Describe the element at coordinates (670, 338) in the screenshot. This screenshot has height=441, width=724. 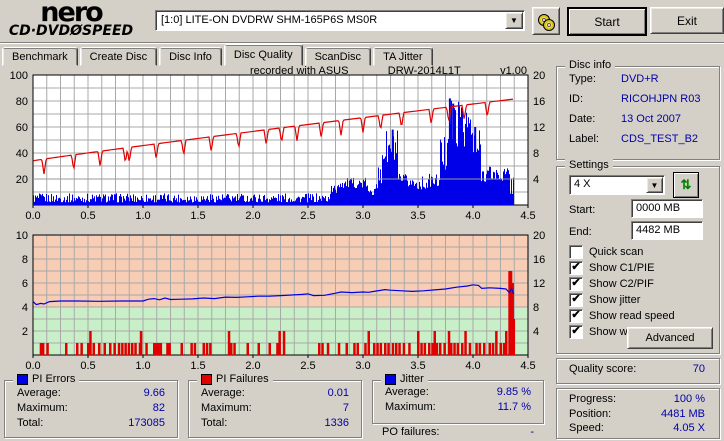
I see `advanced-button: Advanced` at that location.